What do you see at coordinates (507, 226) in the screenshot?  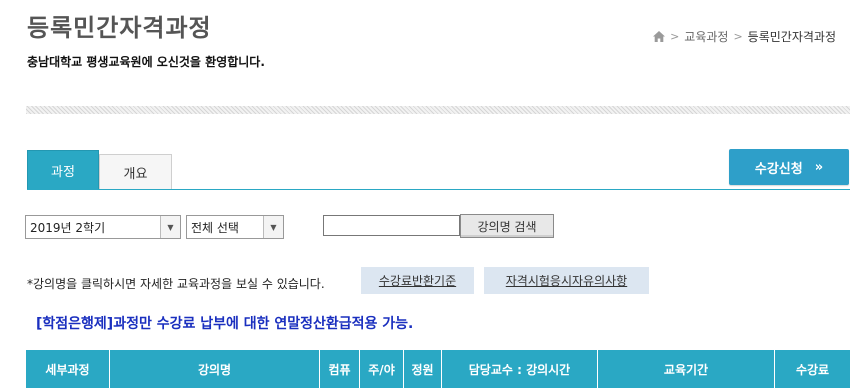 I see `search-button: 강의명 검색` at bounding box center [507, 226].